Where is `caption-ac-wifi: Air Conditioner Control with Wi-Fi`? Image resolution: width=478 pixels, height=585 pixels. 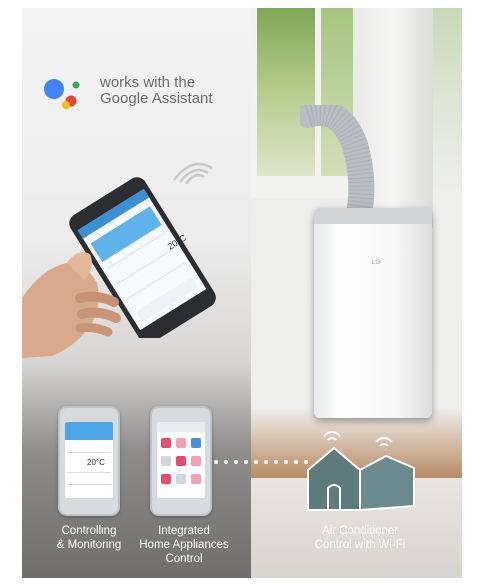 caption-ac-wifi: Air Conditioner Control with Wi-Fi is located at coordinates (360, 538).